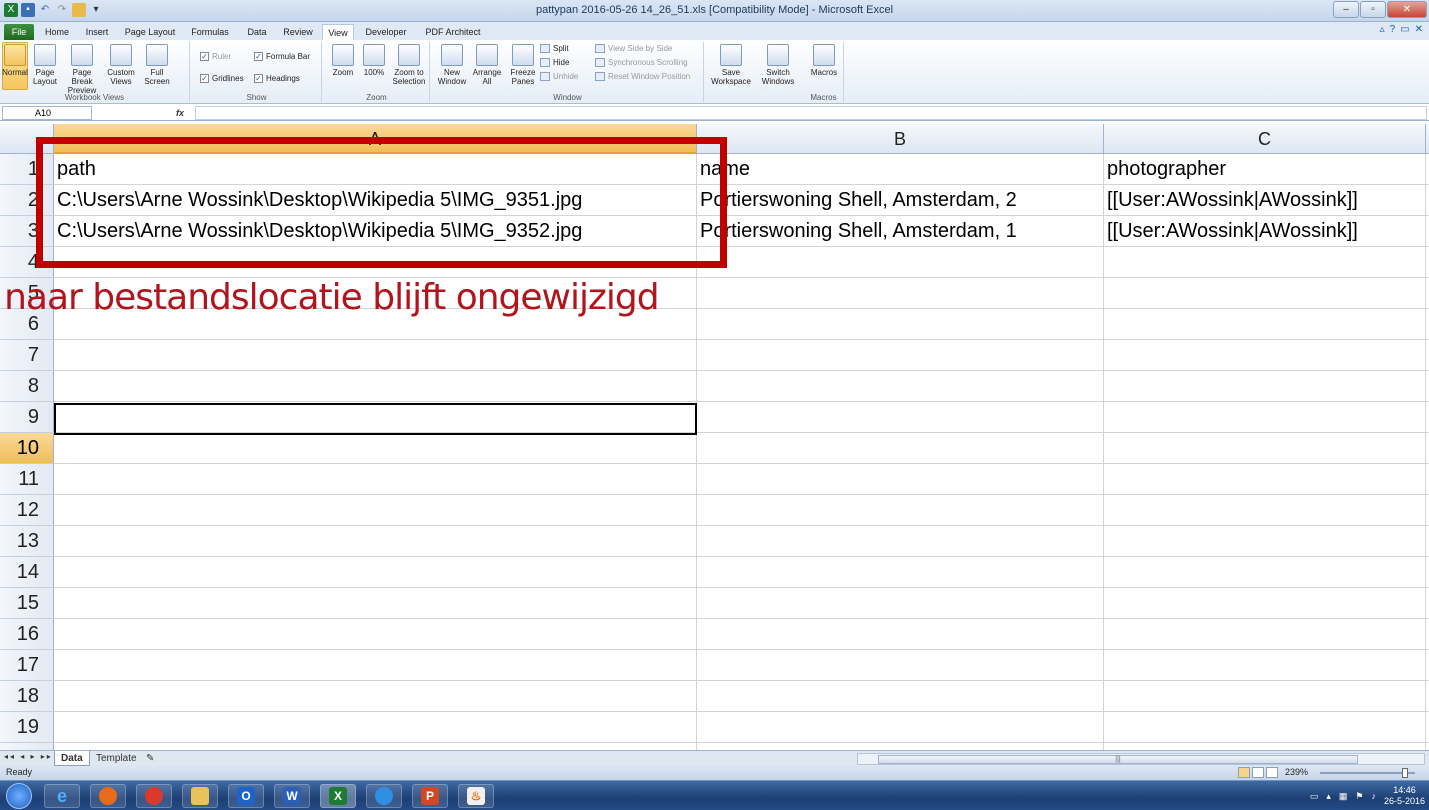  Describe the element at coordinates (19, 32) in the screenshot. I see `tab-file: File` at that location.